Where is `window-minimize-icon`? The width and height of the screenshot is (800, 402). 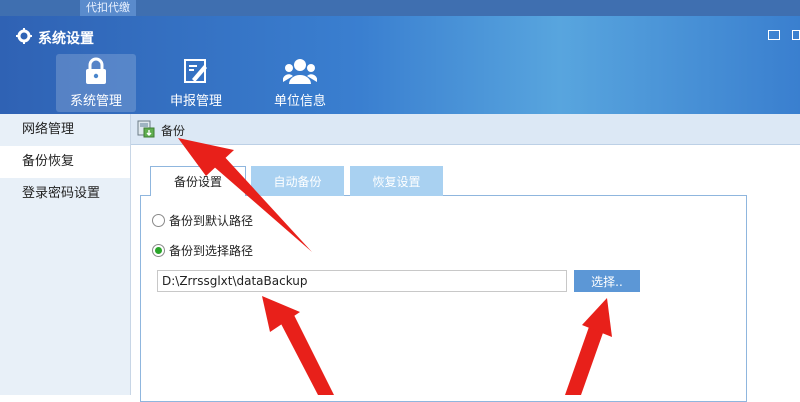 window-minimize-icon is located at coordinates (796, 35).